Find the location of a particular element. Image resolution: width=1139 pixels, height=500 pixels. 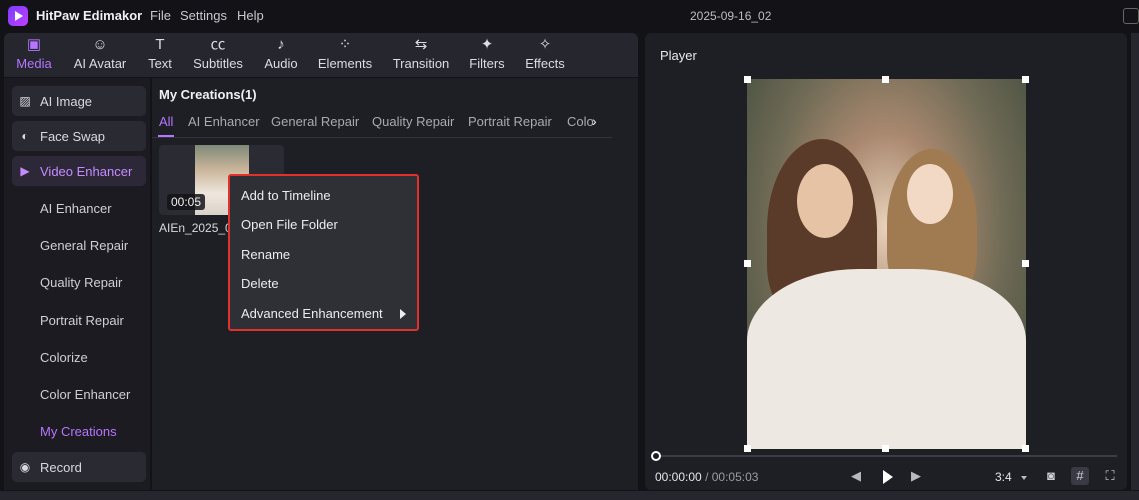

sidebar-item-ai-image: ▨ AI Image is located at coordinates (79, 101).